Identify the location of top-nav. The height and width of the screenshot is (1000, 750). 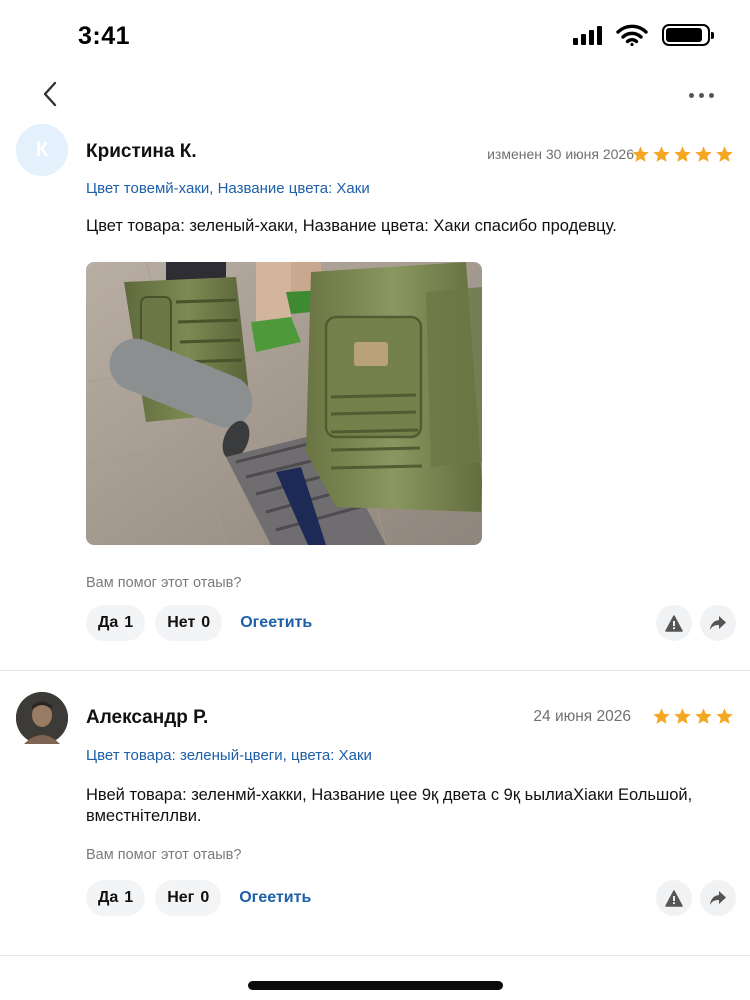
(375, 95).